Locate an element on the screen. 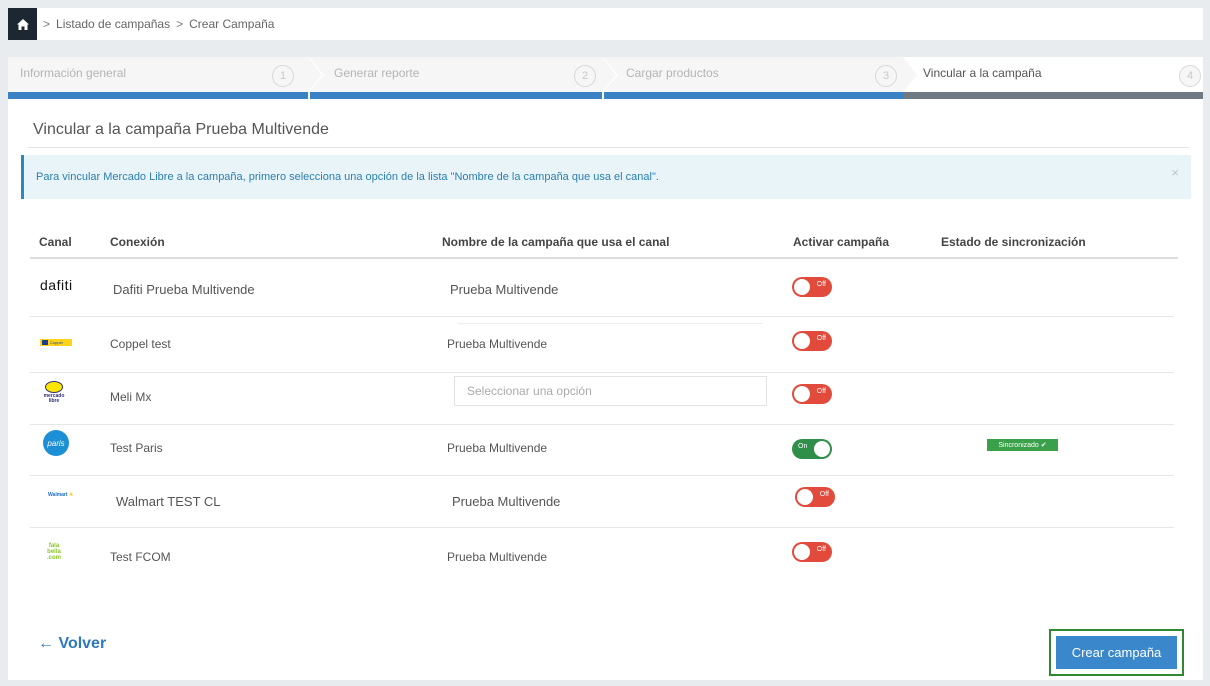  toggle-label: On is located at coordinates (803, 446).